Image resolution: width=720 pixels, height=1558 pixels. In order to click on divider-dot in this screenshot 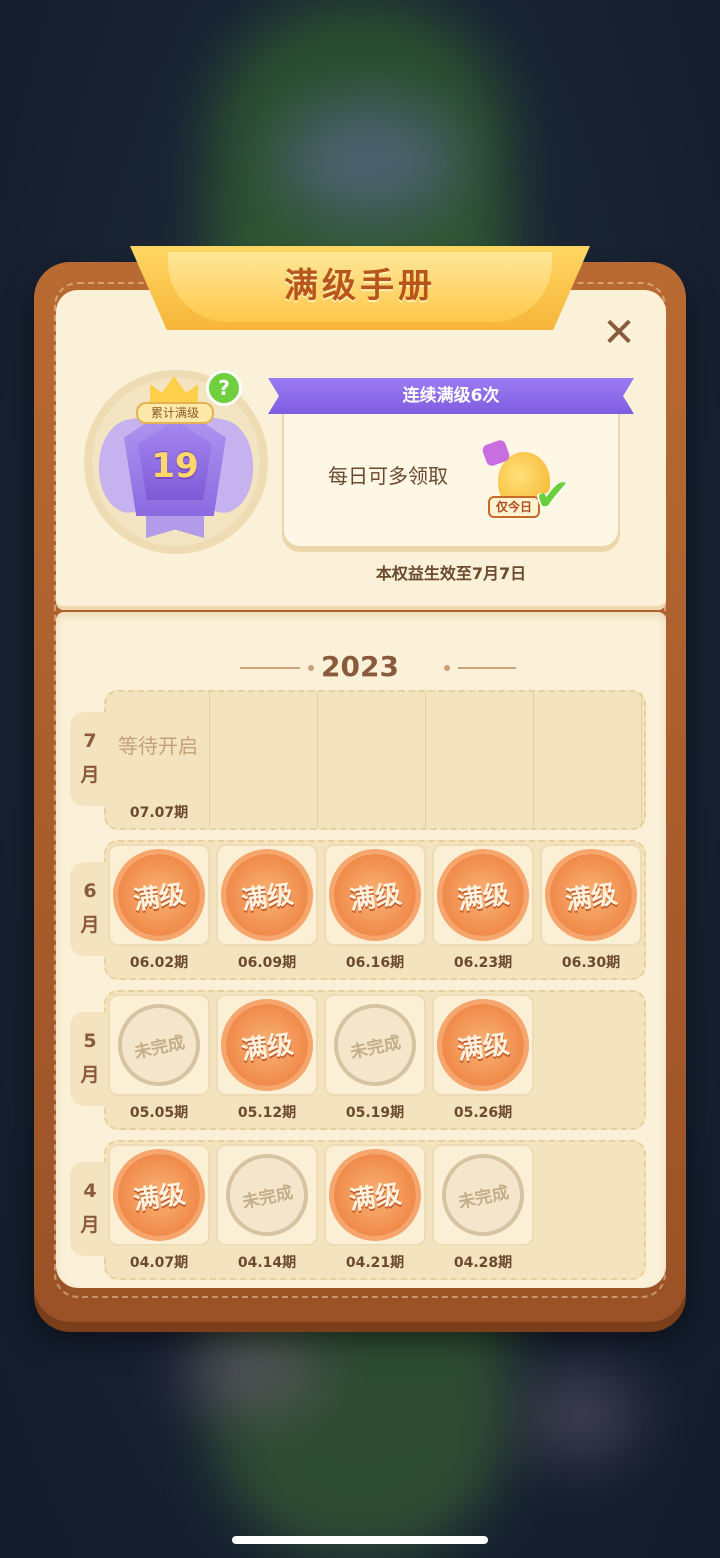, I will do `click(447, 668)`.